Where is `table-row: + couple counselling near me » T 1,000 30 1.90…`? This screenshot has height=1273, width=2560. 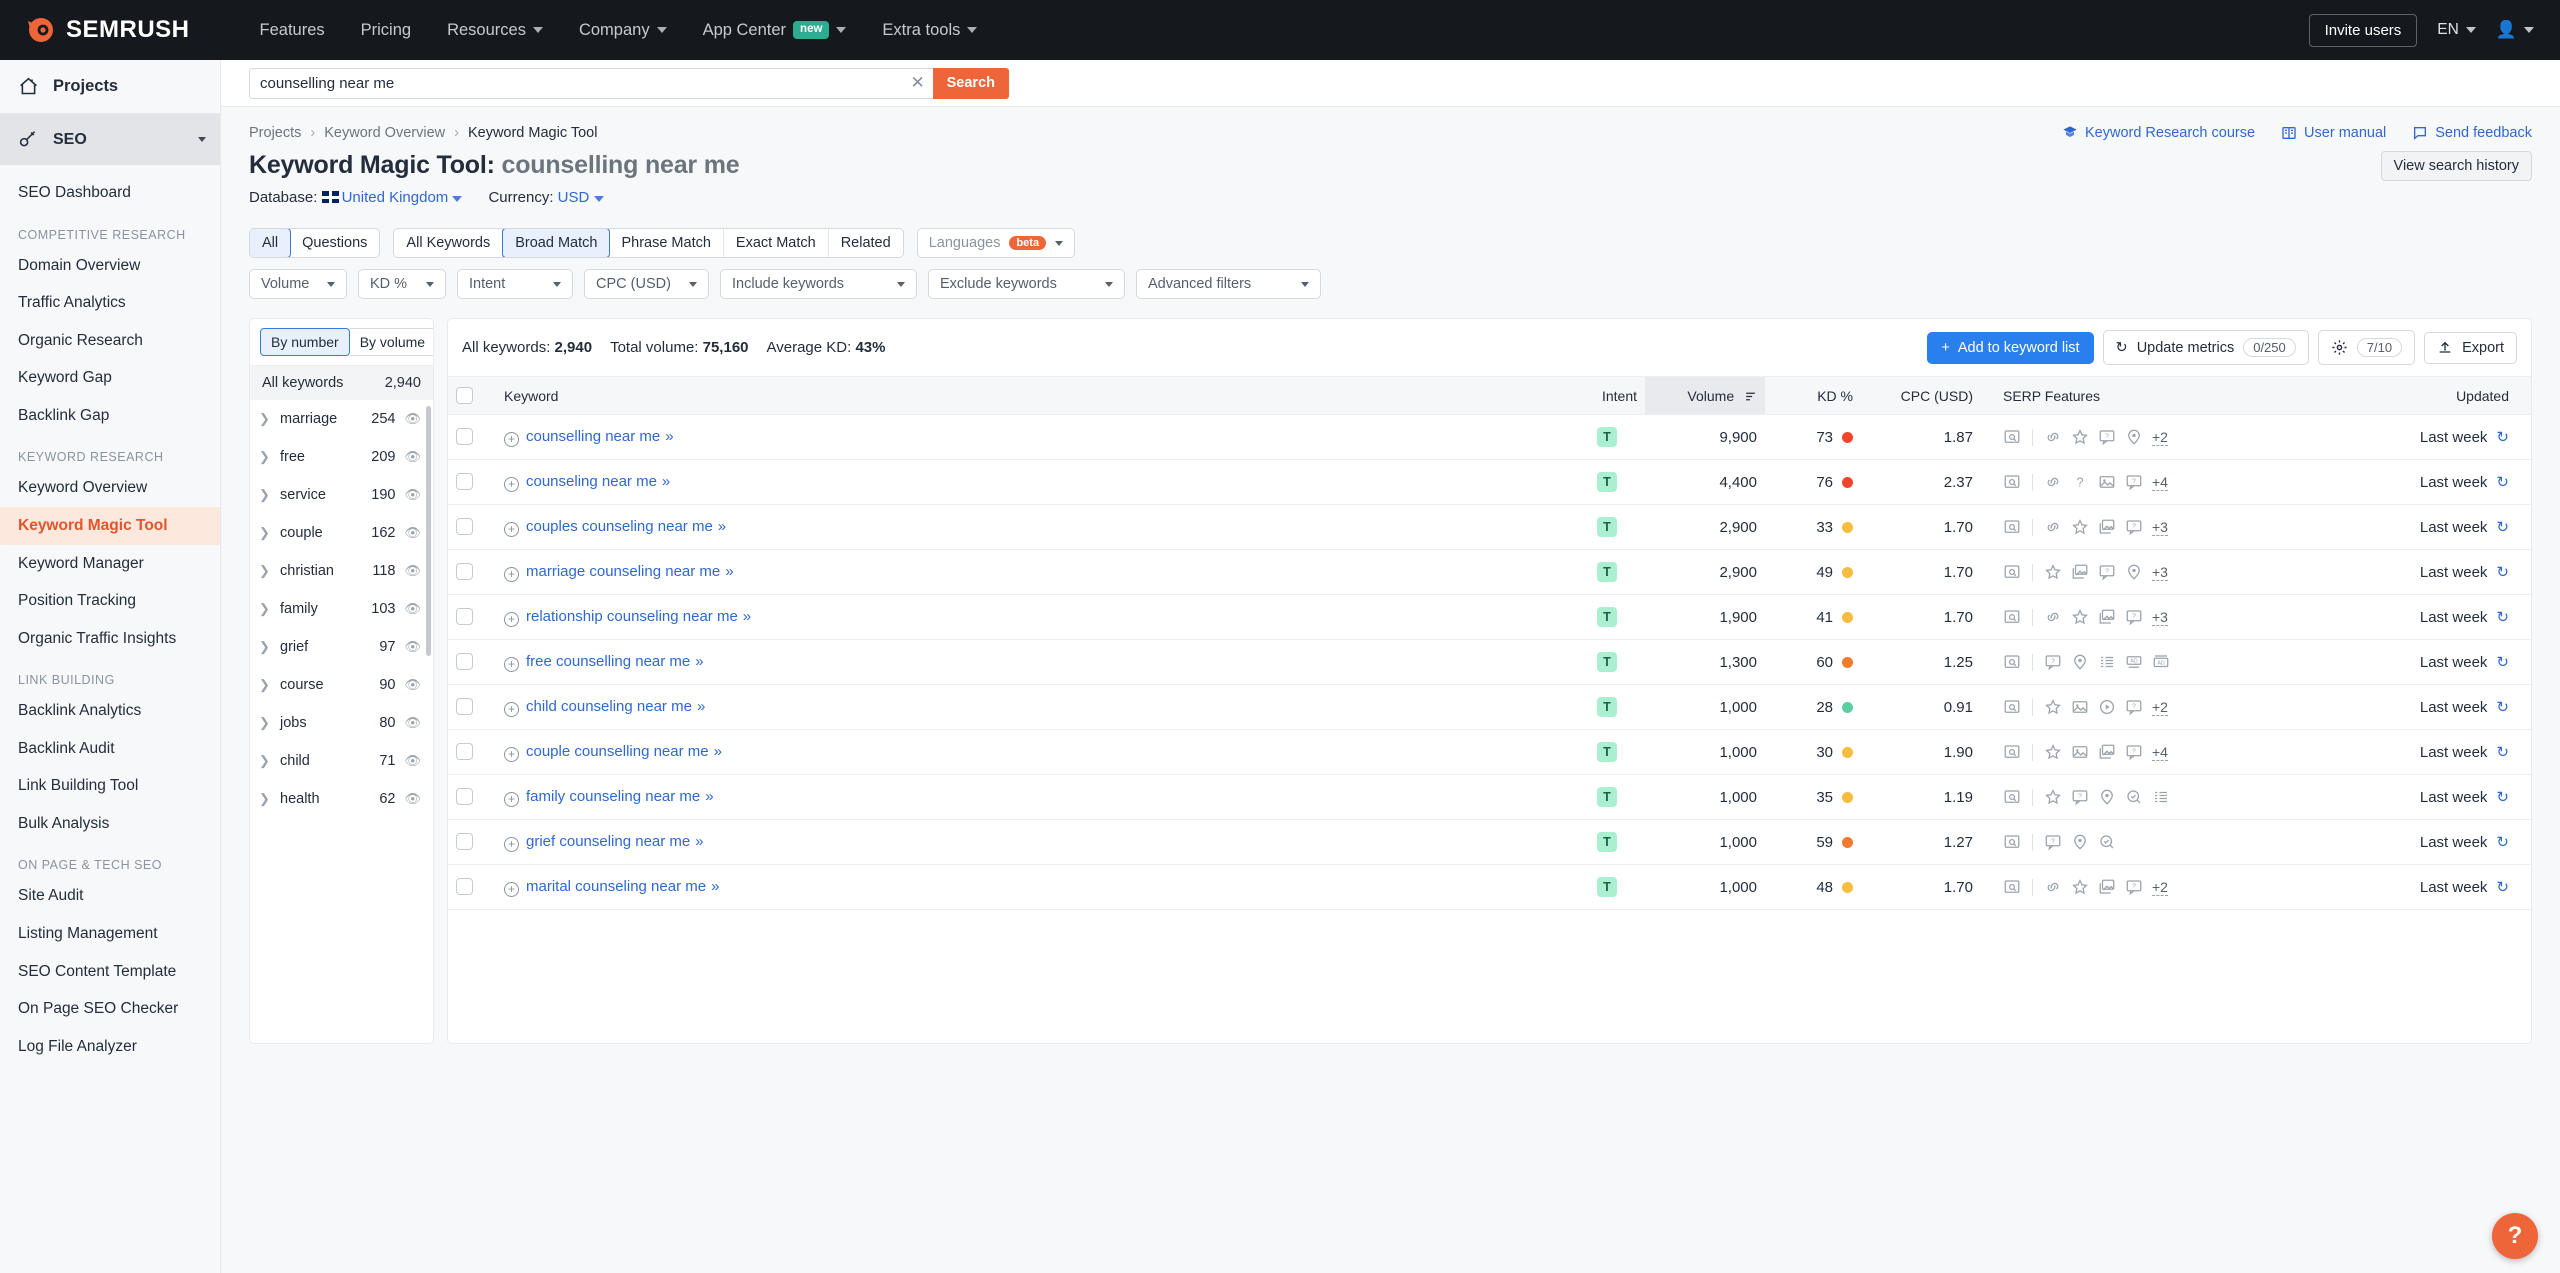
table-row: + couple counselling near me » T 1,000 30 1.90… is located at coordinates (1489, 752).